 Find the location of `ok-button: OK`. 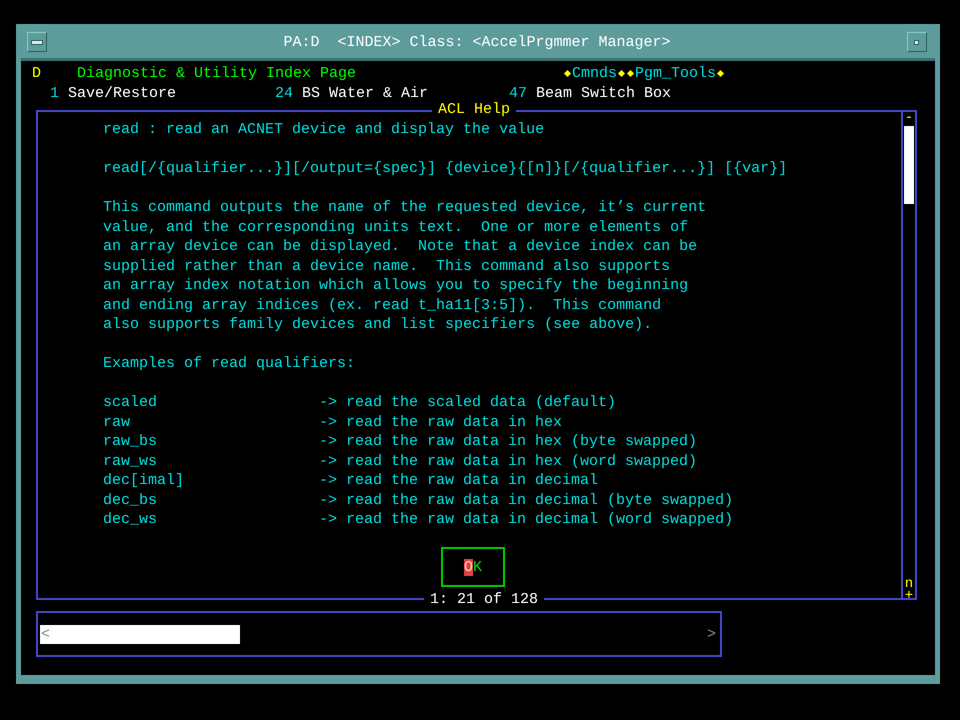

ok-button: OK is located at coordinates (473, 567).